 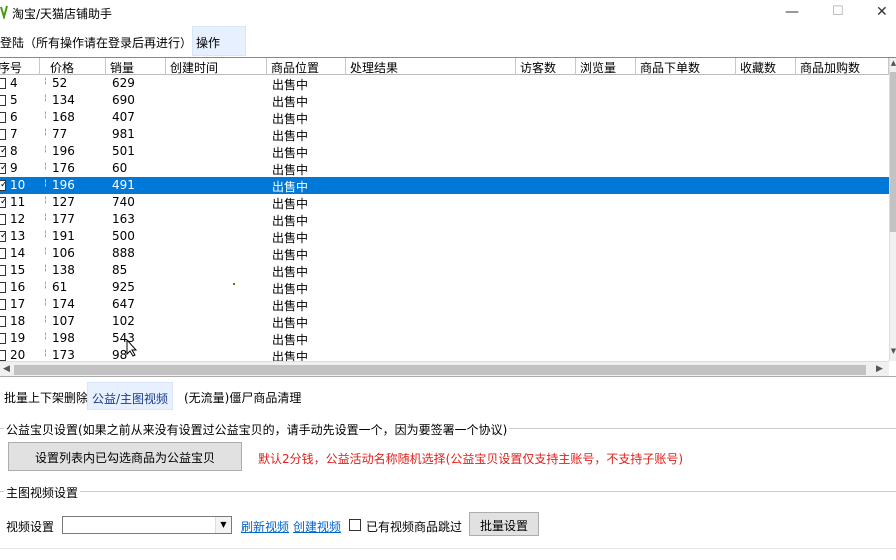 I want to click on app-logo-icon, so click(x=4, y=12).